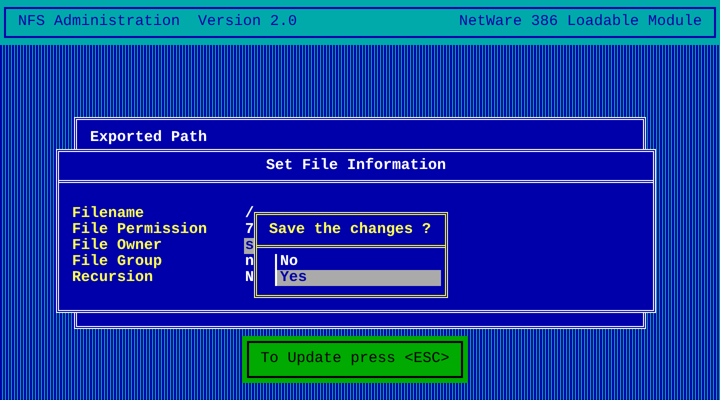 This screenshot has height=400, width=720. What do you see at coordinates (149, 137) in the screenshot?
I see `window-title: Exported Path` at bounding box center [149, 137].